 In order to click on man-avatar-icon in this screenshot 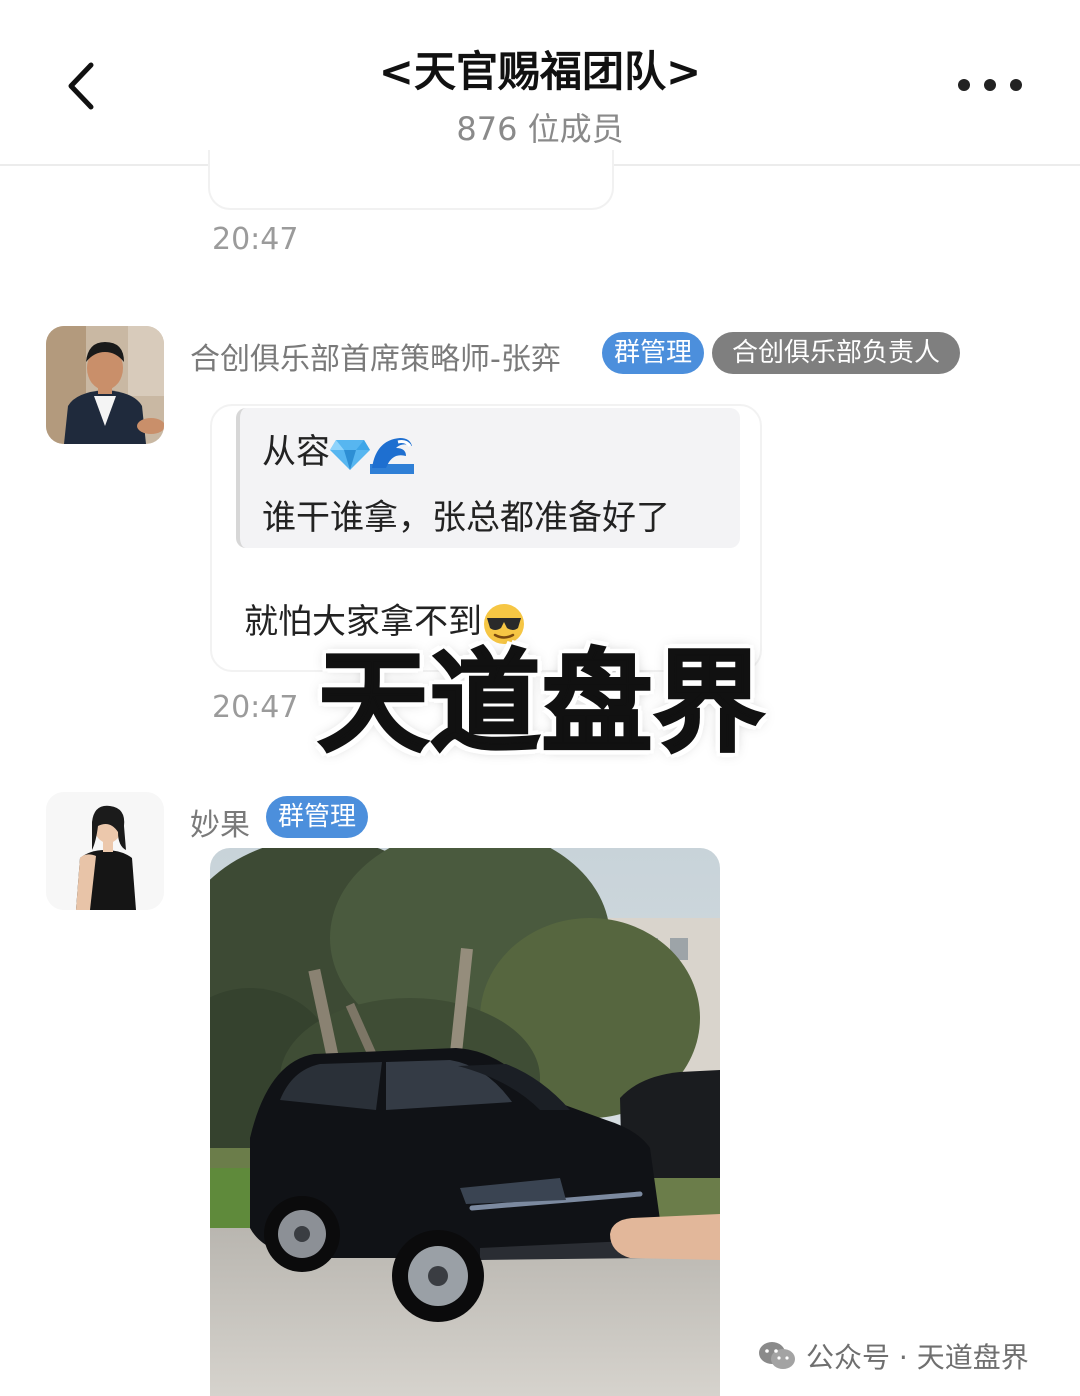, I will do `click(105, 385)`.